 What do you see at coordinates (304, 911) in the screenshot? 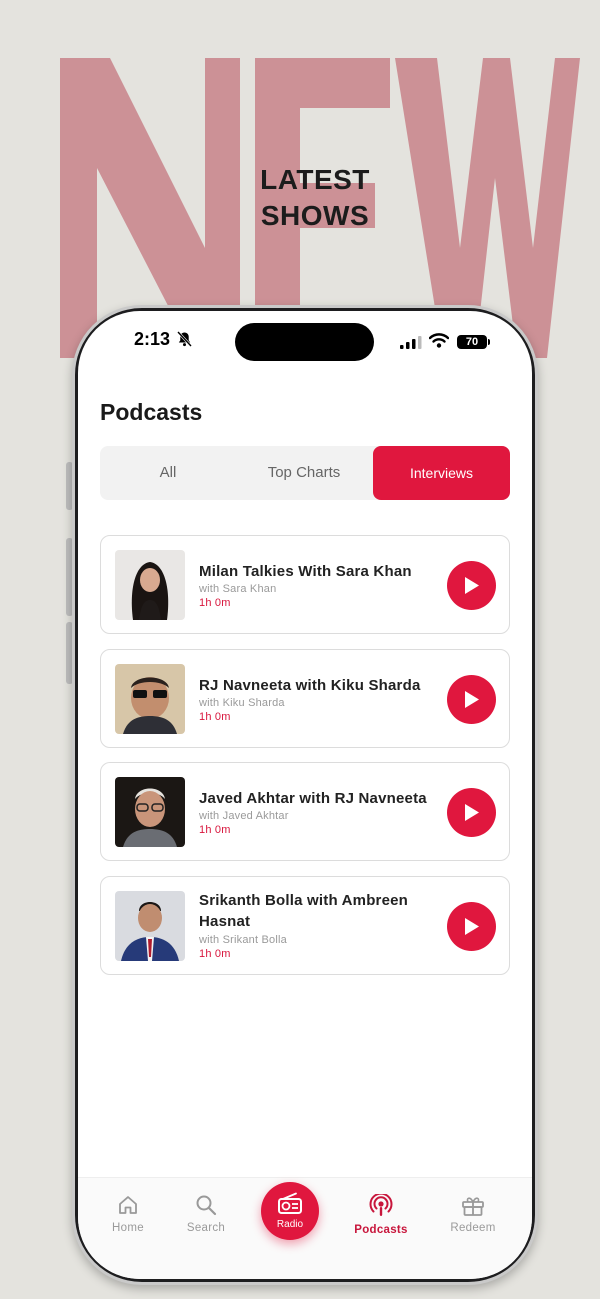
I see `podcast-title: Srikanth Bolla with Ambreen Hasnat` at bounding box center [304, 911].